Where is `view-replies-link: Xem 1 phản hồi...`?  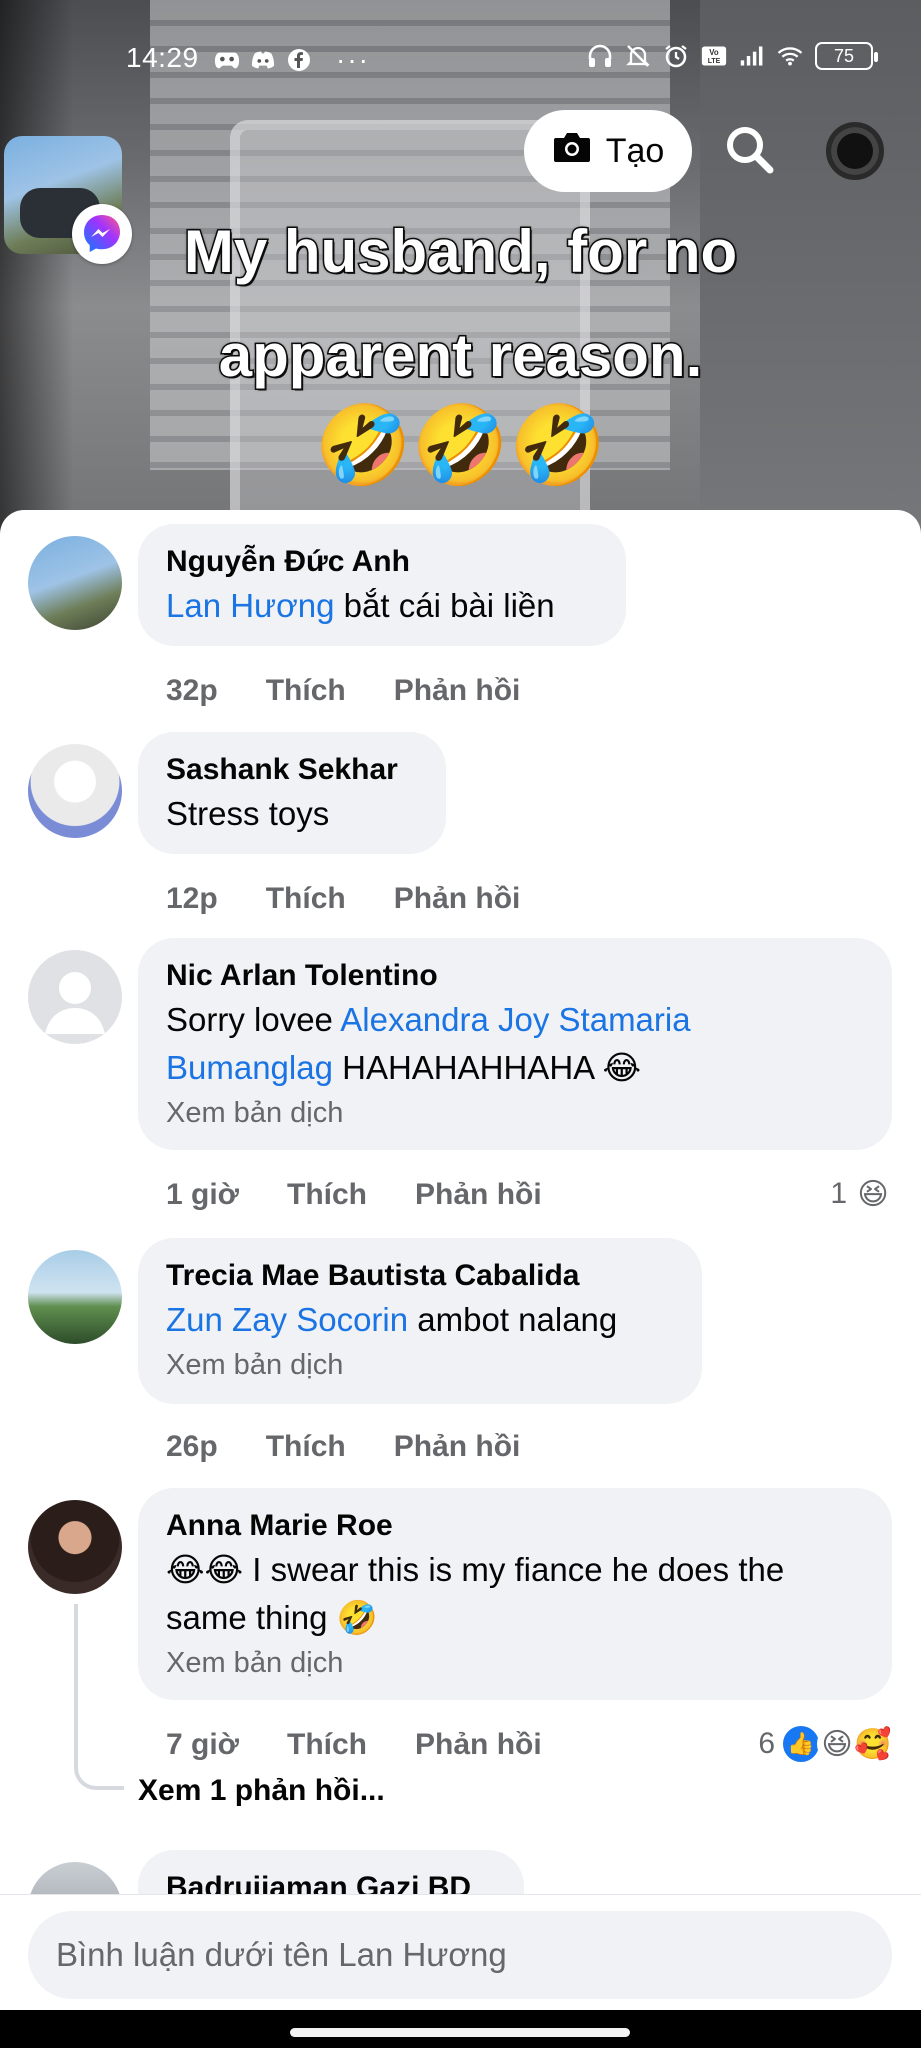 view-replies-link: Xem 1 phản hồi... is located at coordinates (261, 1791).